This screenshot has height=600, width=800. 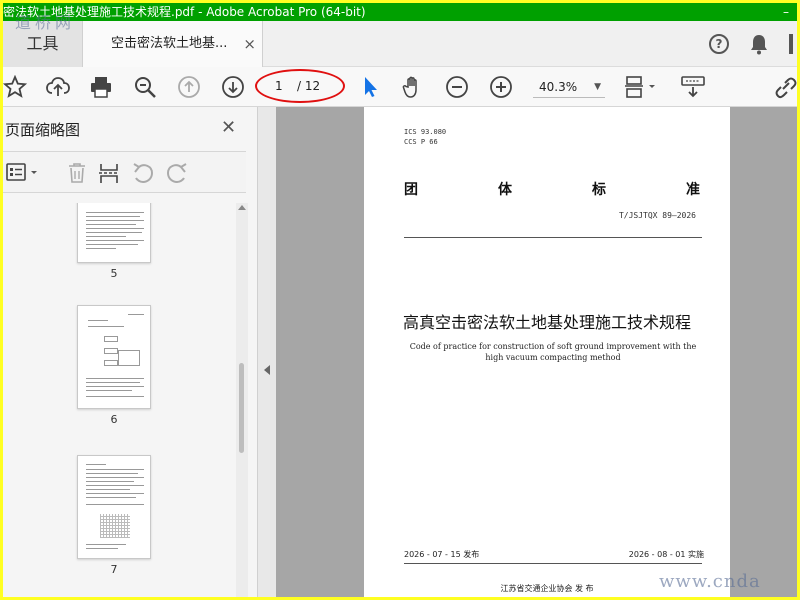 What do you see at coordinates (114, 273) in the screenshot?
I see `thumbnail-label: 5` at bounding box center [114, 273].